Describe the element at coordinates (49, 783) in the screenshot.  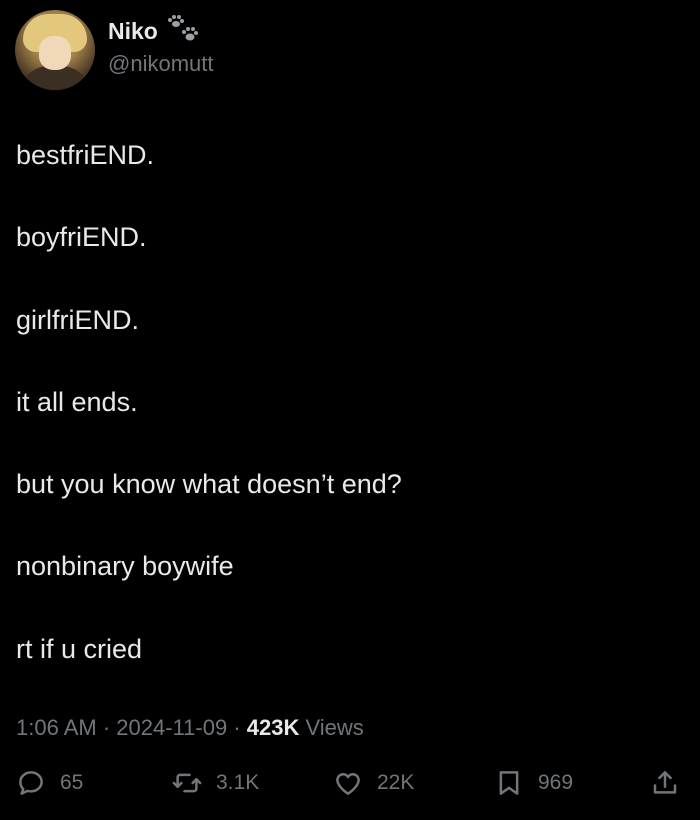
I see `reply-button: 65` at that location.